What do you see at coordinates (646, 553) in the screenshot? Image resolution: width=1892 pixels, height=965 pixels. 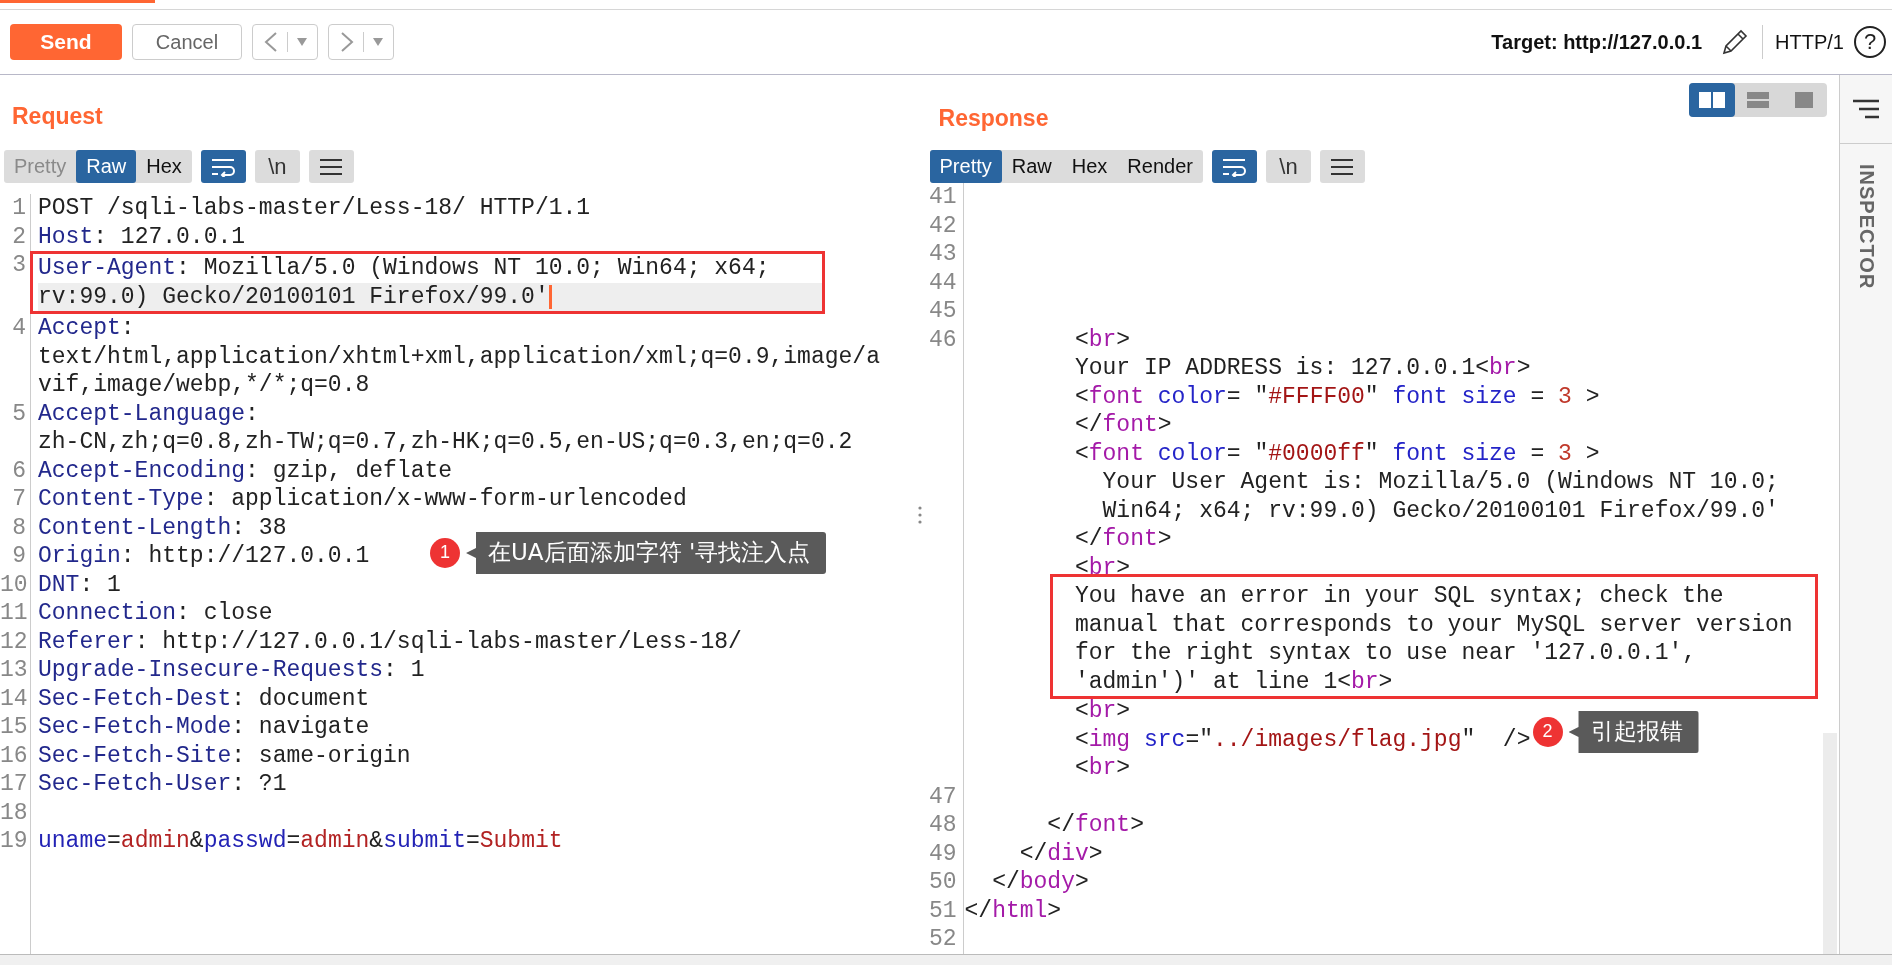 I see `callout-label: 在UA后面添加字符 '寻找注入点` at bounding box center [646, 553].